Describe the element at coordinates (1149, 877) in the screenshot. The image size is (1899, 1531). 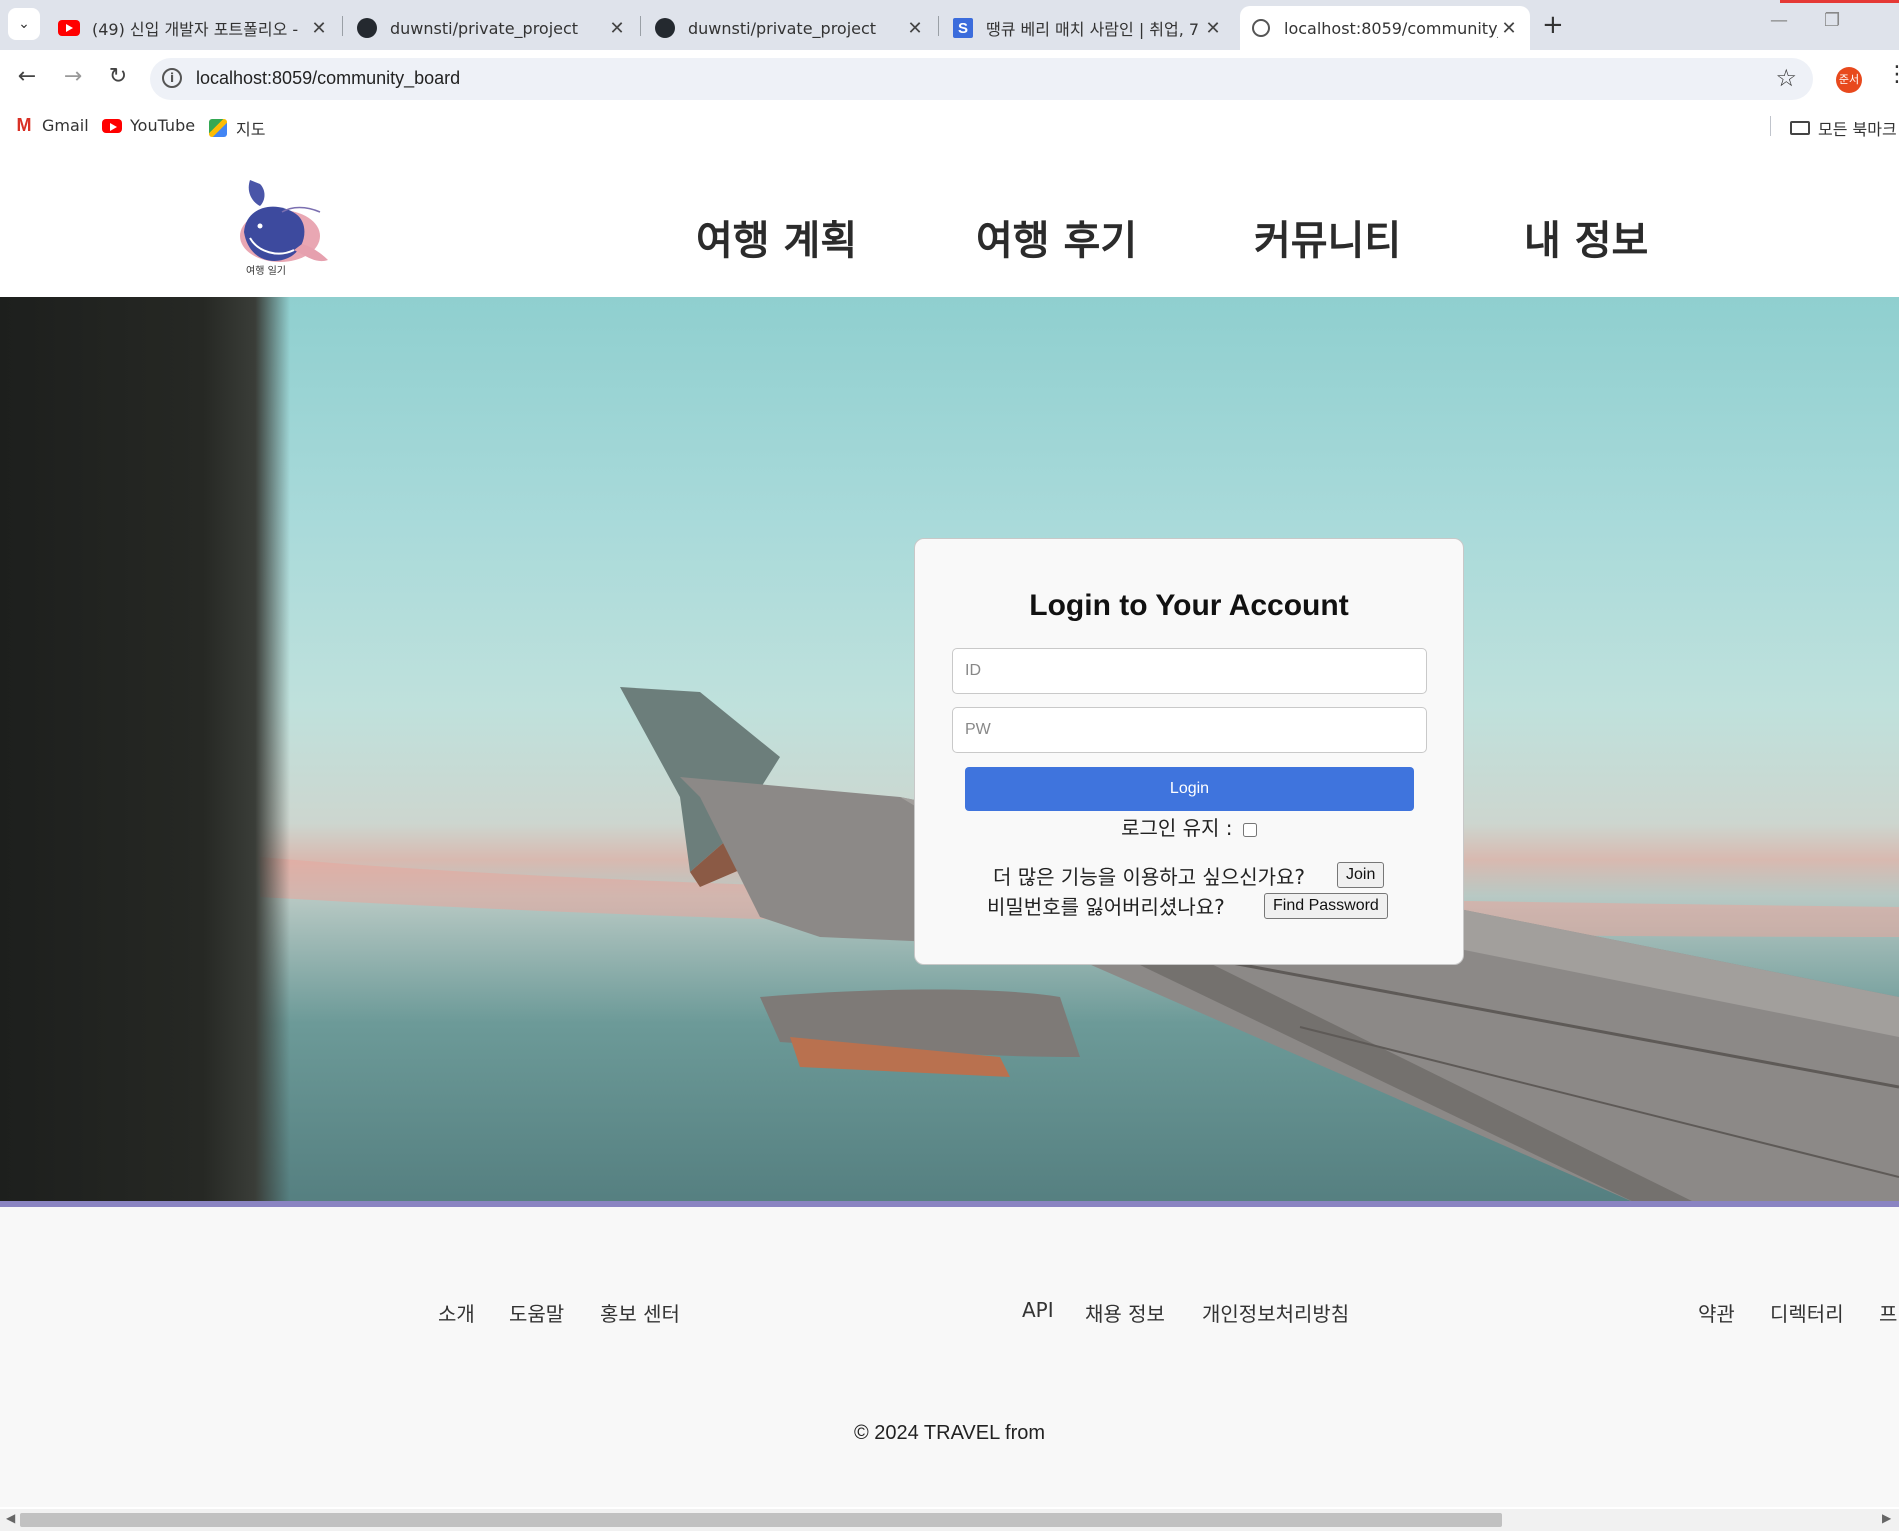
I see `join-prompt: 더 많은 기능을 이용하고 싶으신가요?` at that location.